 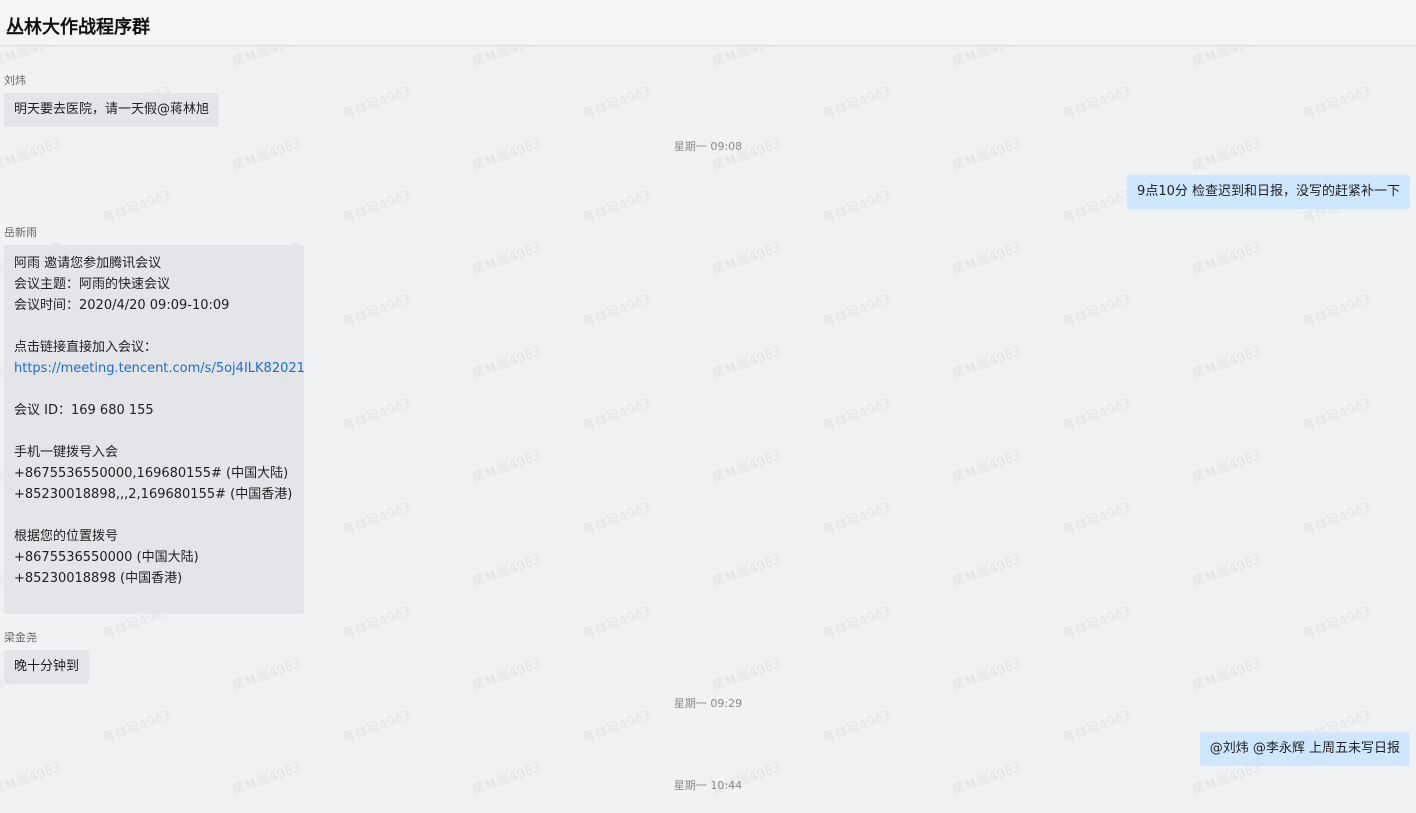 I want to click on message-sender: 梁金尧, so click(x=20, y=637).